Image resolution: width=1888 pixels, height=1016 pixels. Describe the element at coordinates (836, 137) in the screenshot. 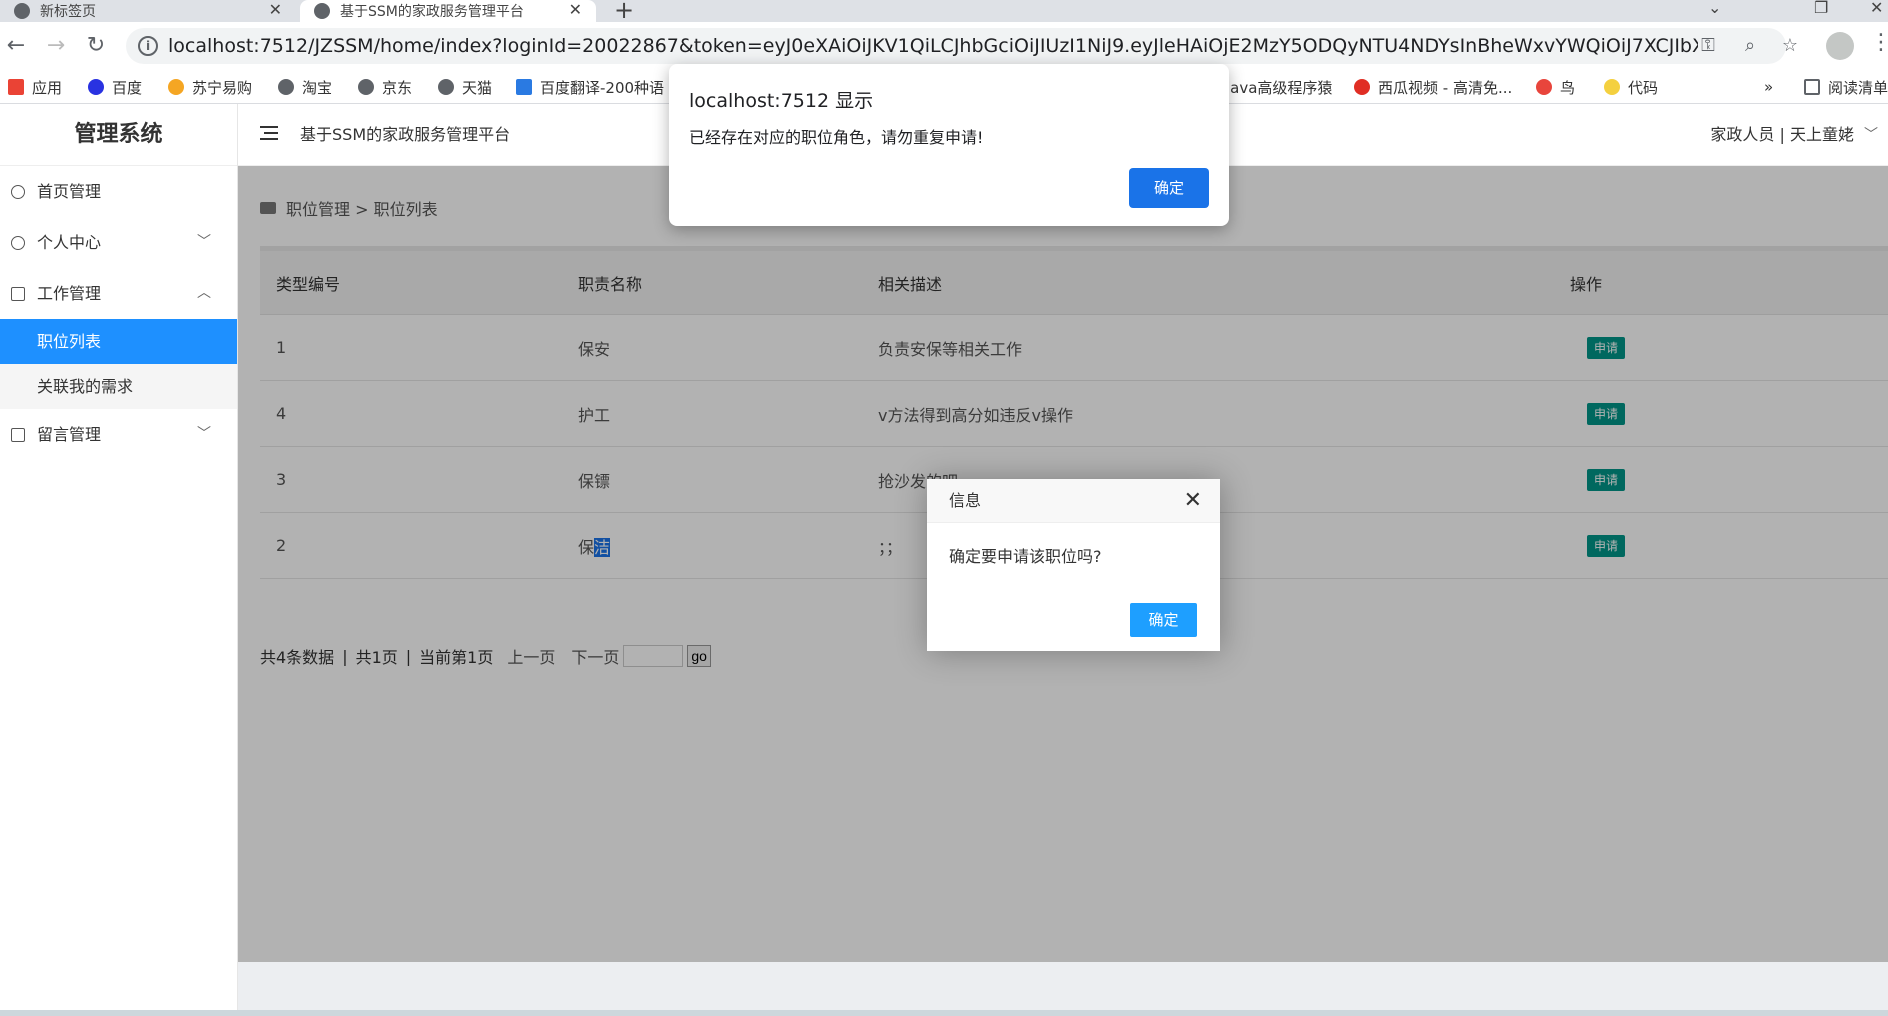

I see `alert-message: 已经存在对应的职位角色，请勿重复申请!` at that location.